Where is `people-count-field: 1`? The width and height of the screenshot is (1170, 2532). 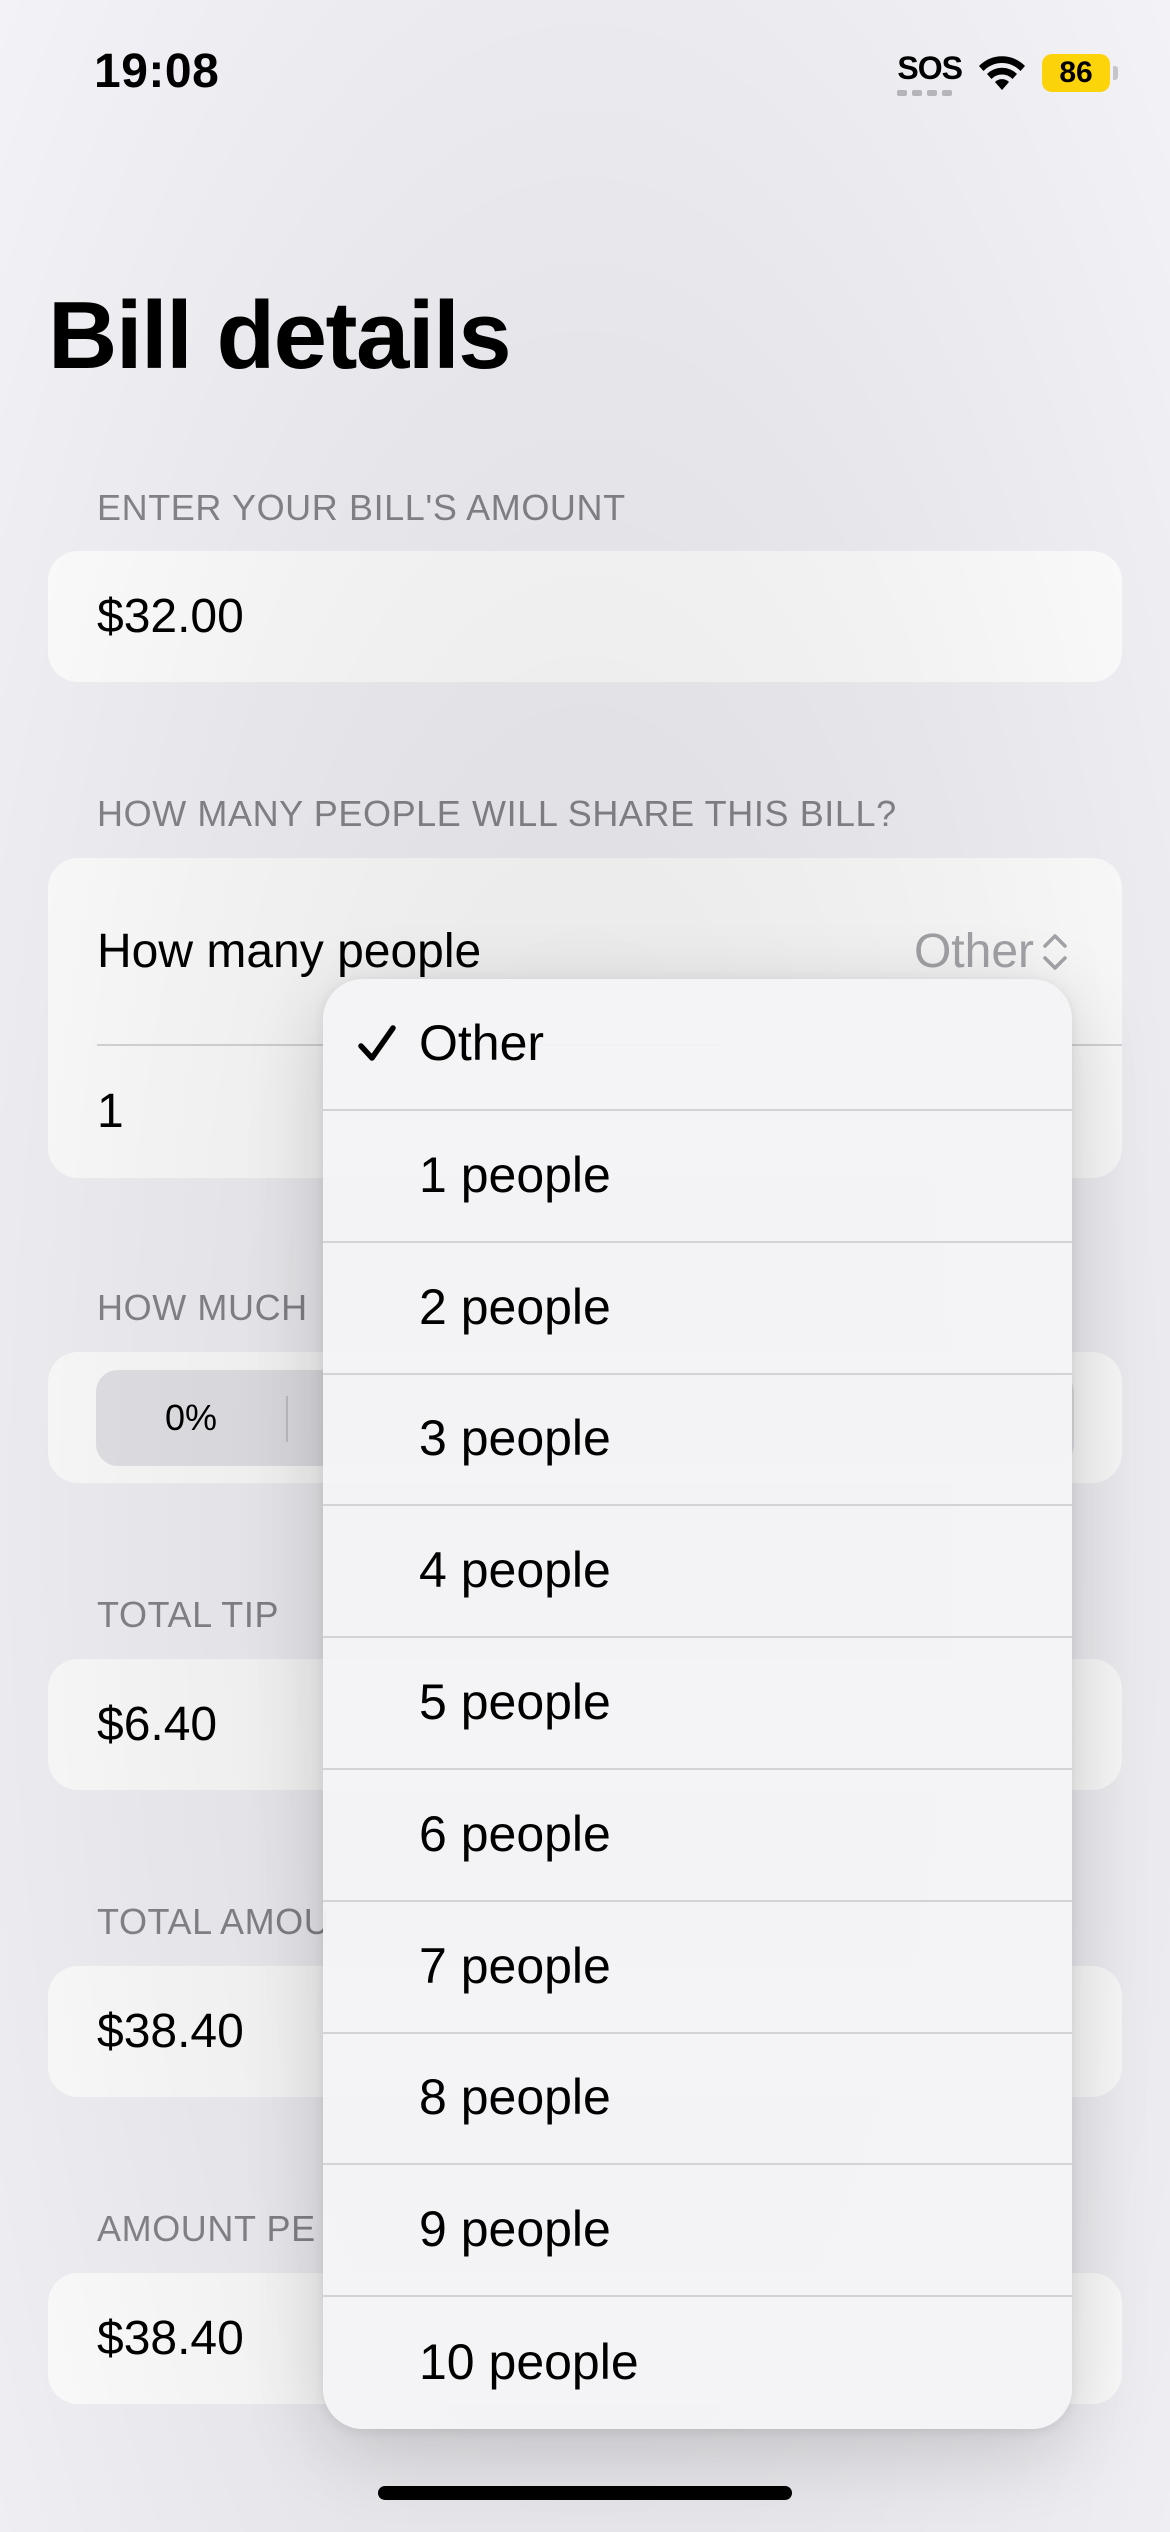
people-count-field: 1 is located at coordinates (110, 1111).